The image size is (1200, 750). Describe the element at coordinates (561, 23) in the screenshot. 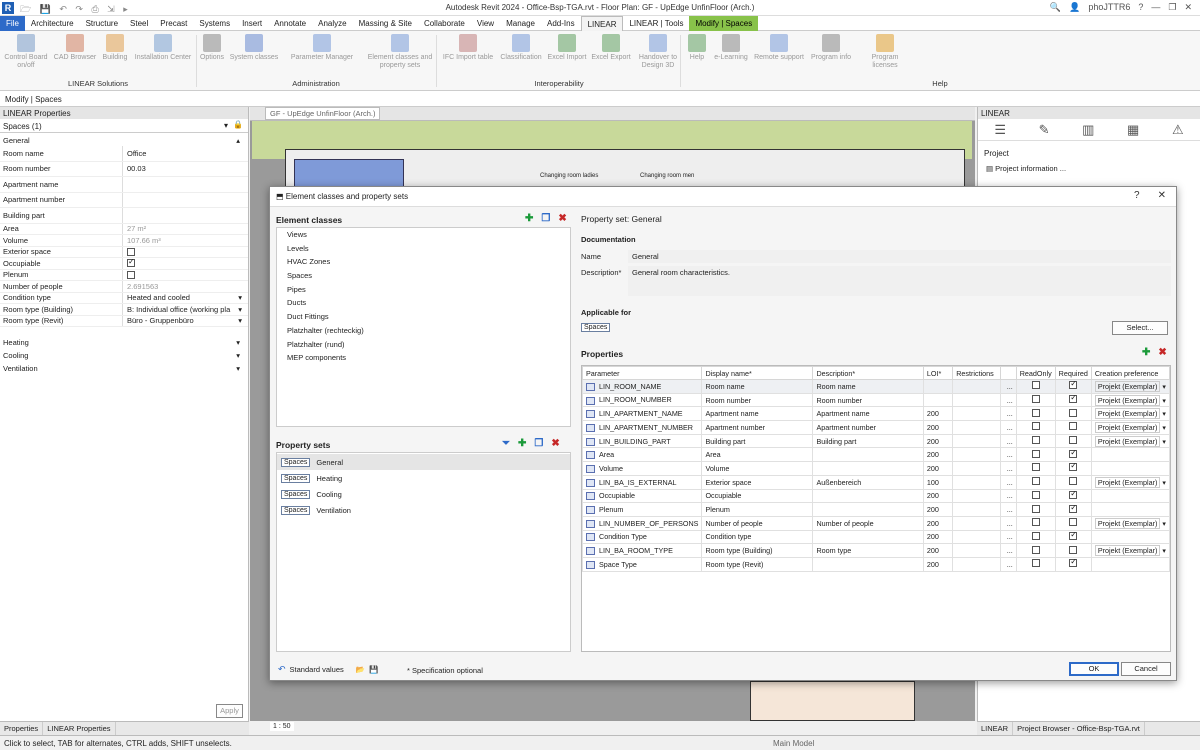

I see `tab-add-ins: Add-Ins` at that location.